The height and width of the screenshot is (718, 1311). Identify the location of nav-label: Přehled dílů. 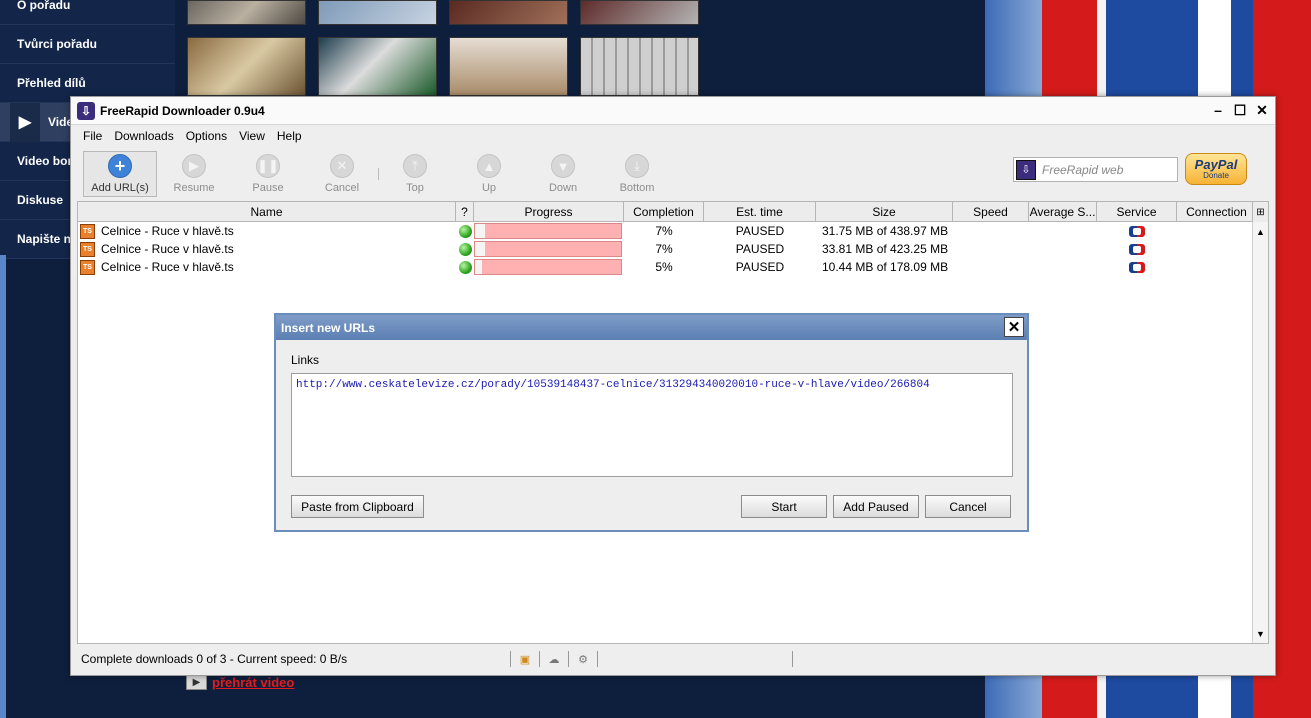
(51, 83).